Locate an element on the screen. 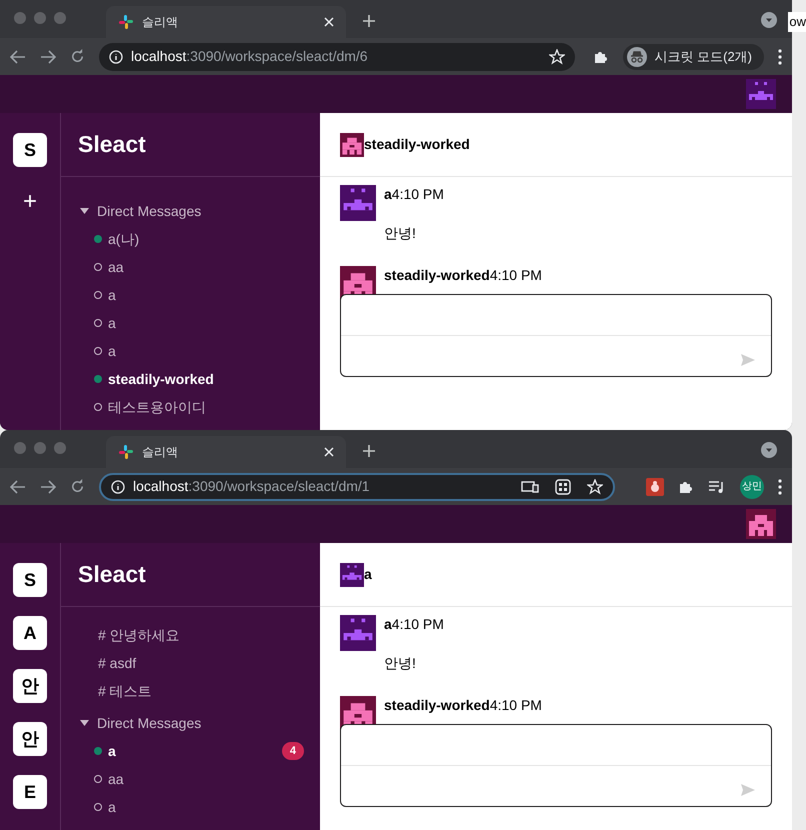  dm-item: 테스트용아이디 is located at coordinates (199, 407).